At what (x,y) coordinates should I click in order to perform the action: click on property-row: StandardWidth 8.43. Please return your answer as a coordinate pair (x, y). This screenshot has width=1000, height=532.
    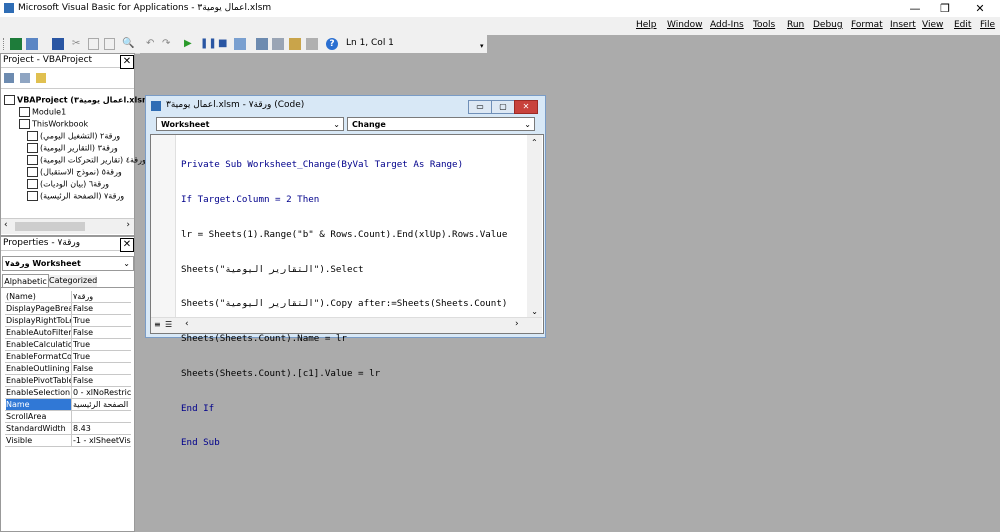
    Looking at the image, I should click on (68, 429).